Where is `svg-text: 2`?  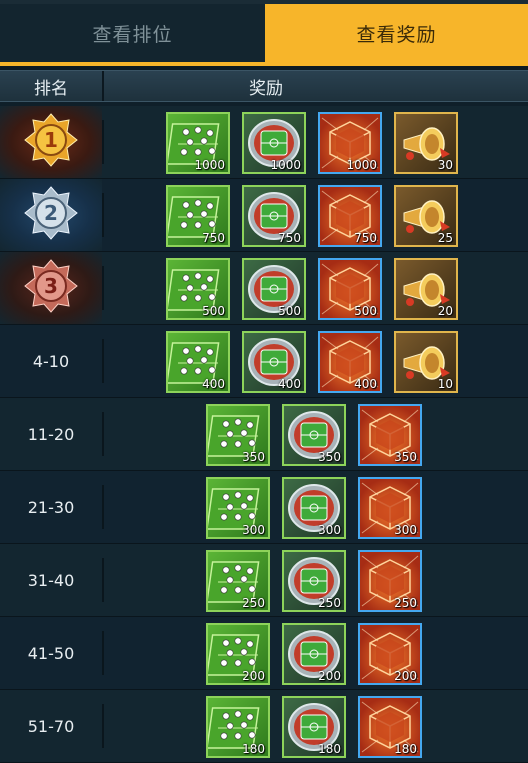 svg-text: 2 is located at coordinates (51, 213).